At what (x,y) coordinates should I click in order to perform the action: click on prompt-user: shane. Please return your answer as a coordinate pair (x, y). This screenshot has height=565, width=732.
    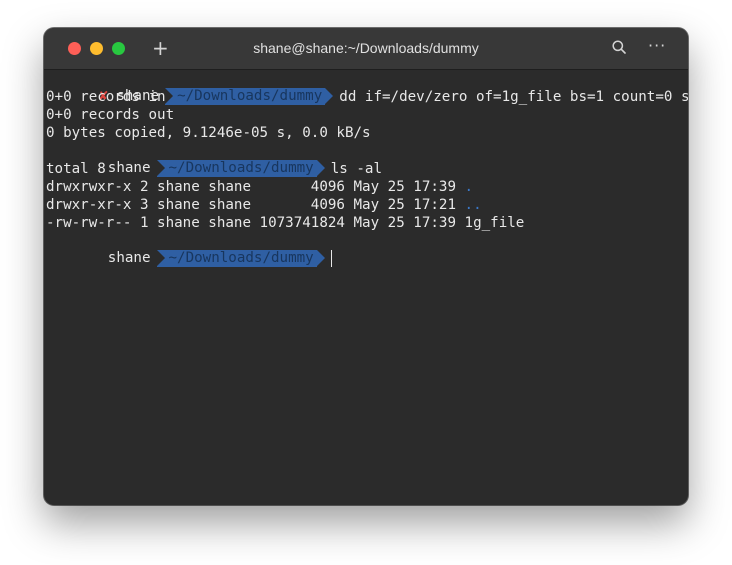
    Looking at the image, I should click on (129, 258).